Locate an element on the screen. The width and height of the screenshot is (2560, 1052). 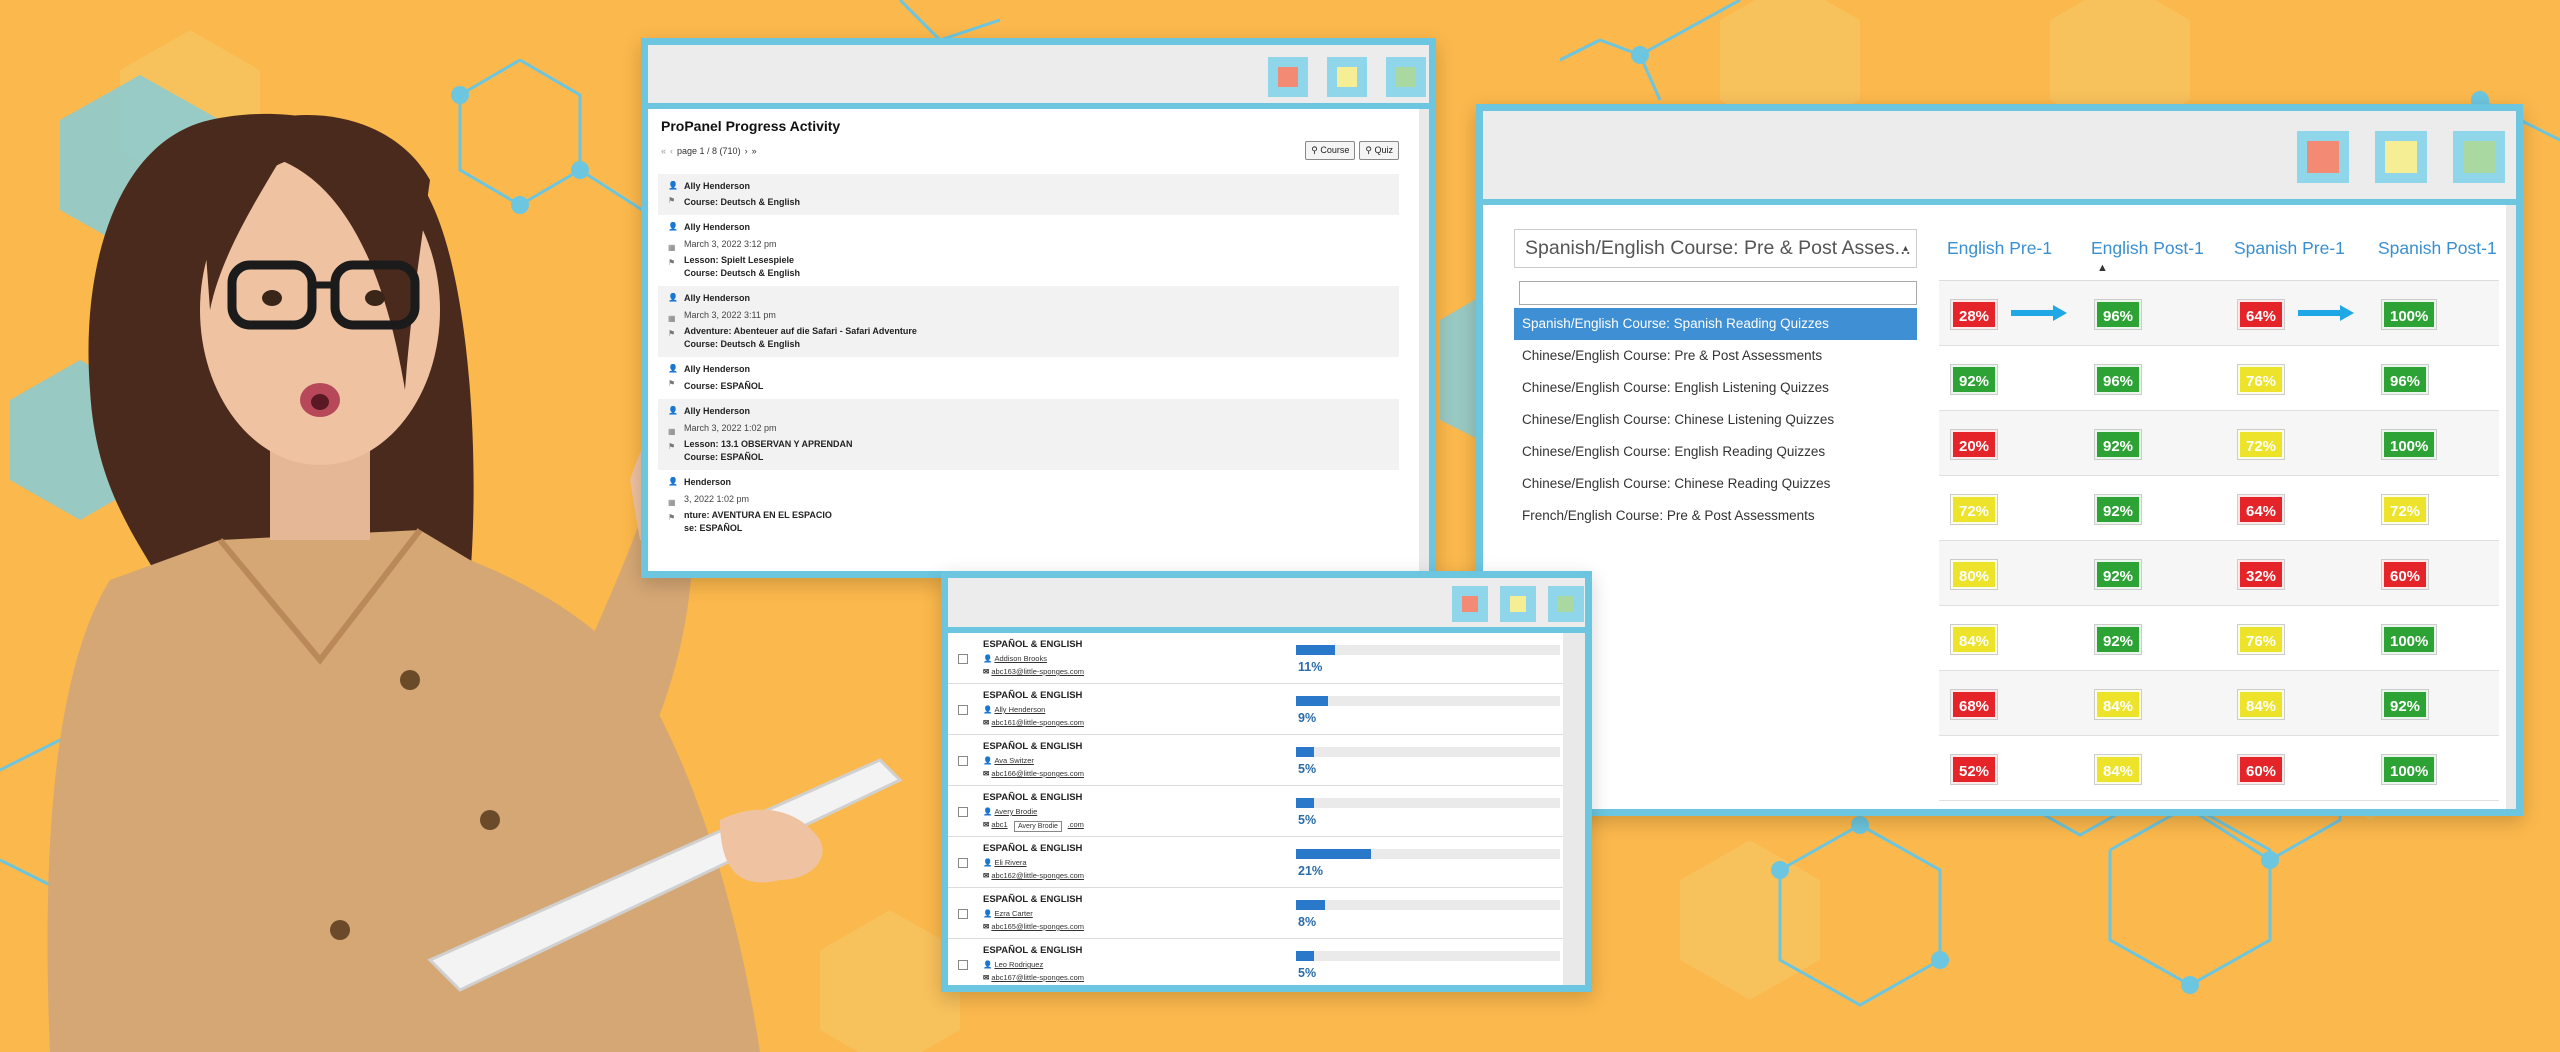
email-address: abc167@little-sponges.com is located at coordinates (1037, 977).